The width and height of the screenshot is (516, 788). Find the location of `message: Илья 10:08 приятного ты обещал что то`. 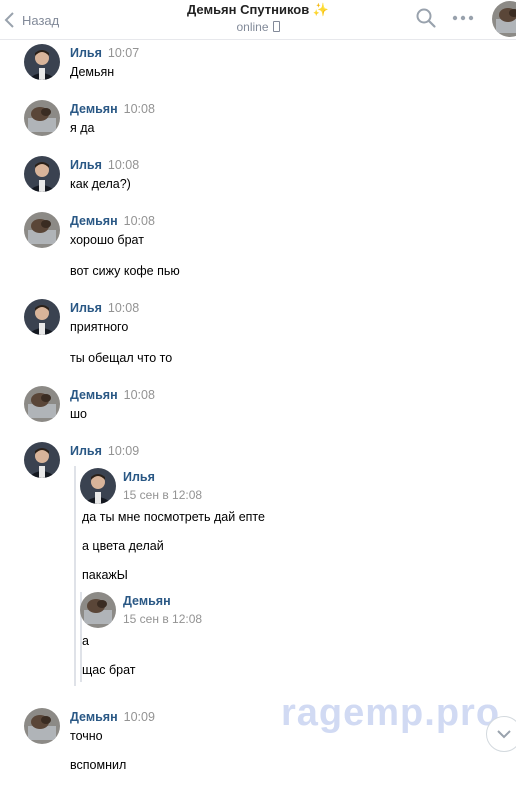

message: Илья 10:08 приятного ты обещал что то is located at coordinates (264, 335).